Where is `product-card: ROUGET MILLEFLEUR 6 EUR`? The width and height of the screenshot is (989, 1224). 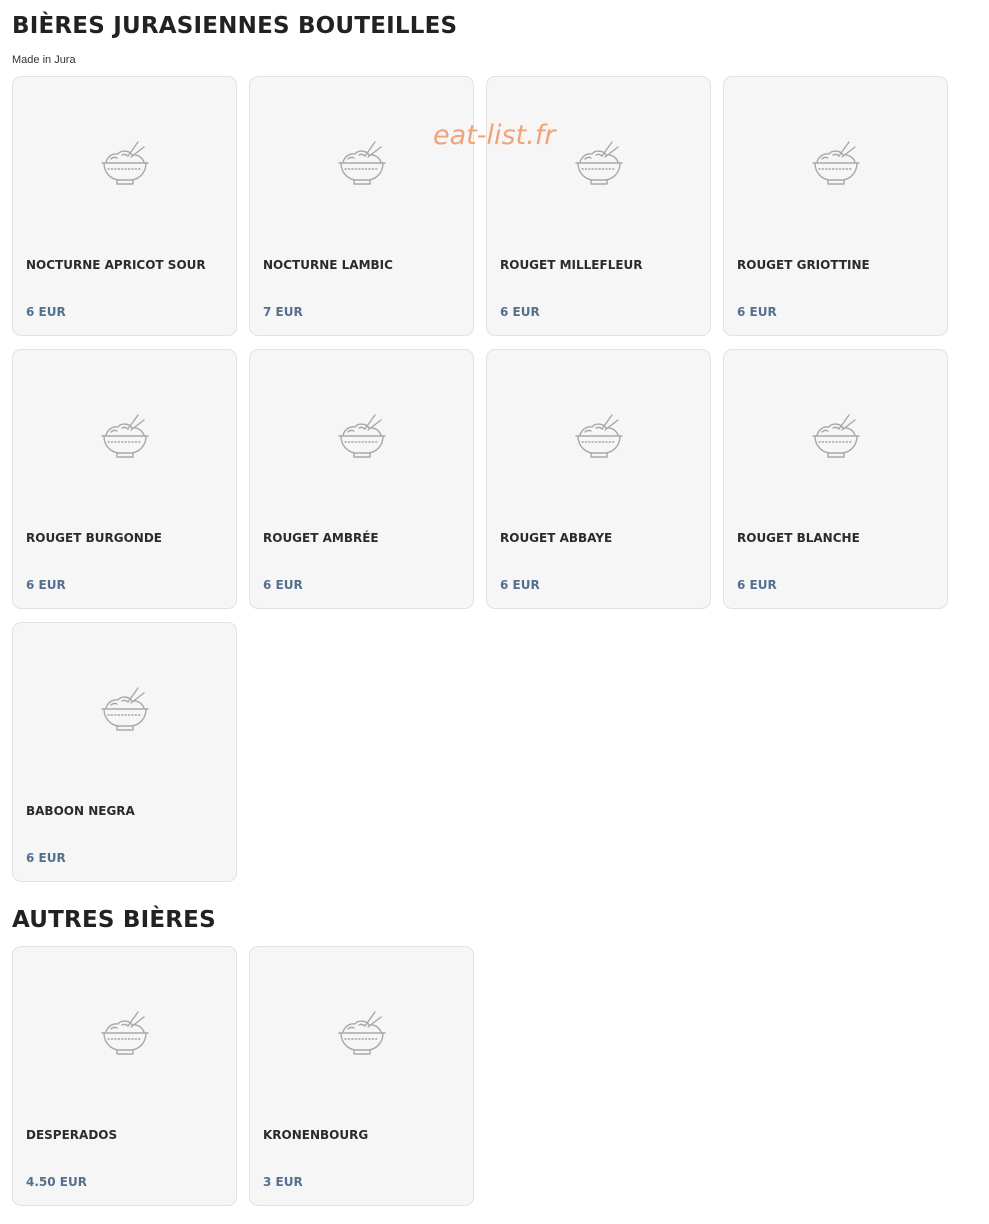
product-card: ROUGET MILLEFLEUR 6 EUR is located at coordinates (598, 206).